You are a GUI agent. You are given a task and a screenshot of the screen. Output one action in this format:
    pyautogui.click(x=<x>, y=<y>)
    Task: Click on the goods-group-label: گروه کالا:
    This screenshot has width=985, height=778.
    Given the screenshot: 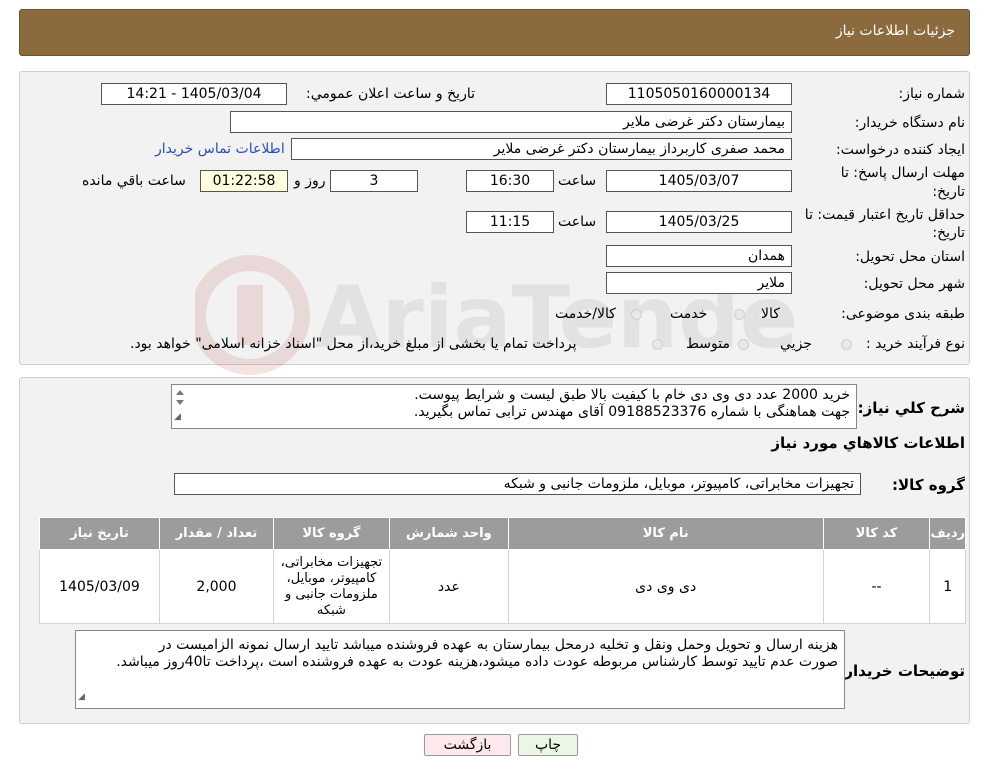 What is the action you would take?
    pyautogui.click(x=928, y=485)
    